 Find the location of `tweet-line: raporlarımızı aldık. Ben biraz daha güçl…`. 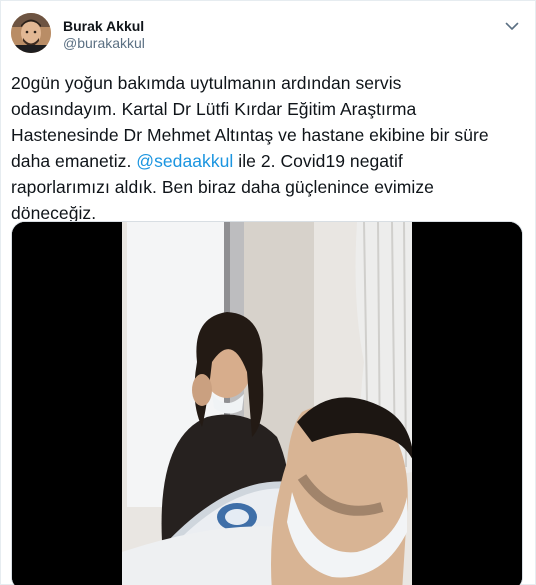

tweet-line: raporlarımızı aldık. Ben biraz daha güçl… is located at coordinates (222, 187).